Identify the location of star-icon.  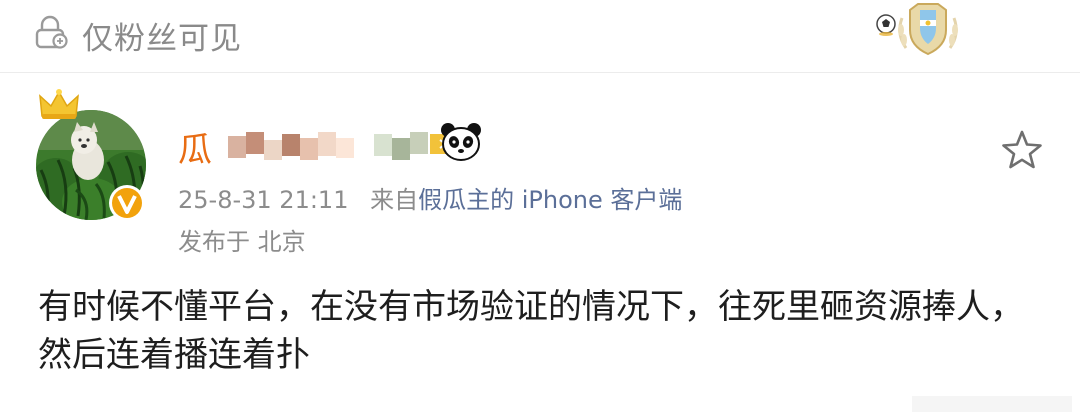
(1022, 150).